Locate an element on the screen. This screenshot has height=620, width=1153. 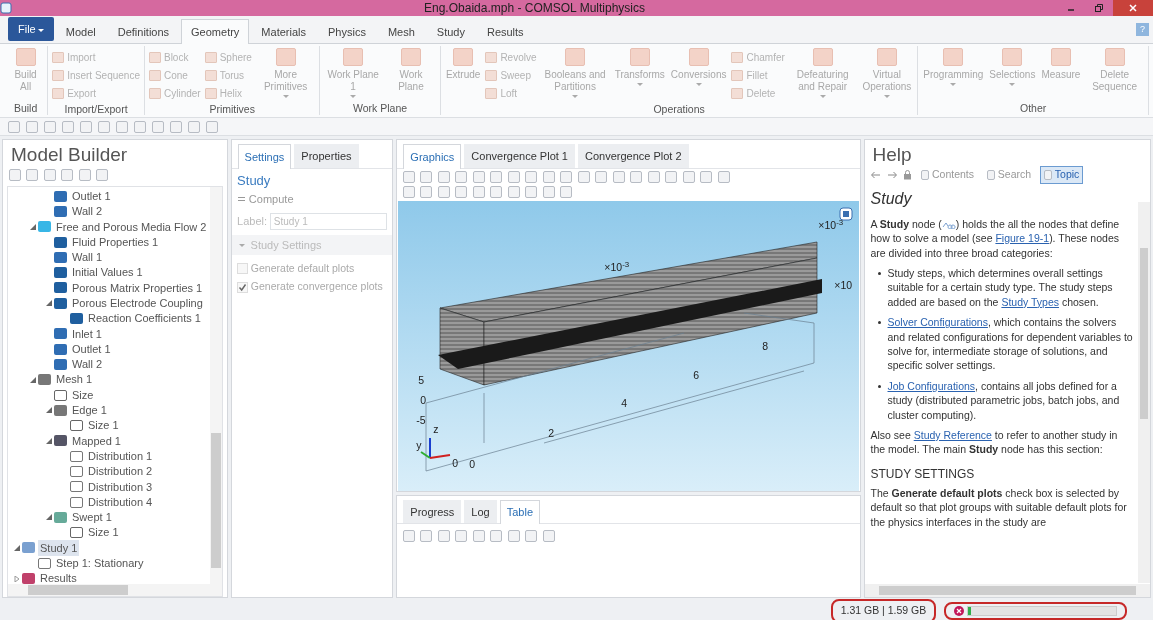
help-link: Figure 19-1 is located at coordinates (1022, 238).